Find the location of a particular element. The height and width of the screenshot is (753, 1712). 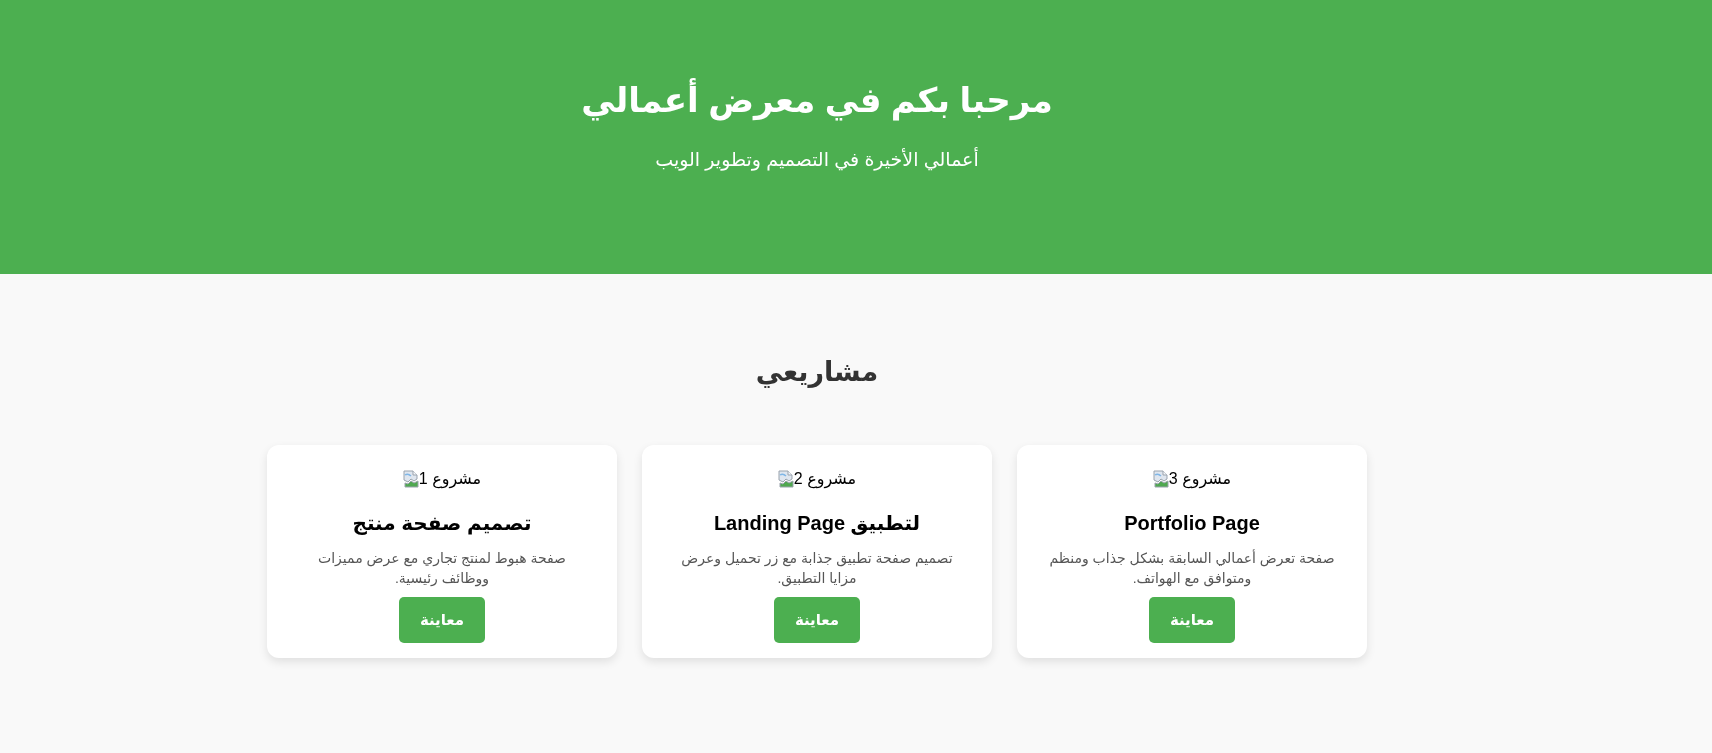

project-description: تصميم صفحة تطبيق جذابة مع زر تحميل وعرض مزايا التطبيق. is located at coordinates (817, 568).